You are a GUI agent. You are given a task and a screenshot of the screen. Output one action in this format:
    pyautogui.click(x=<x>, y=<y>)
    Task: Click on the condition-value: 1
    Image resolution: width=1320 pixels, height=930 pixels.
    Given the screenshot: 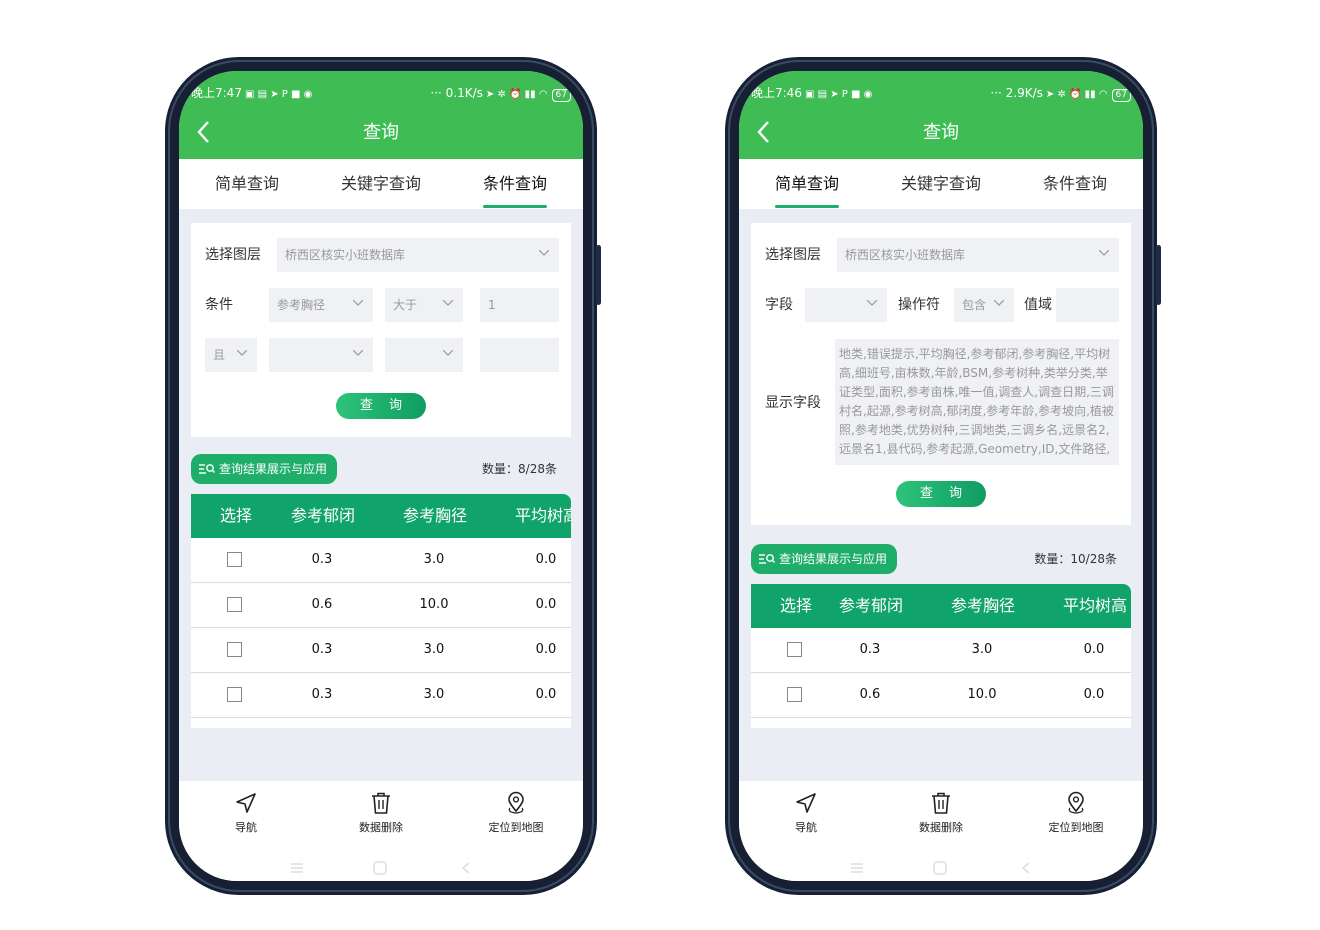 What is the action you would take?
    pyautogui.click(x=492, y=305)
    